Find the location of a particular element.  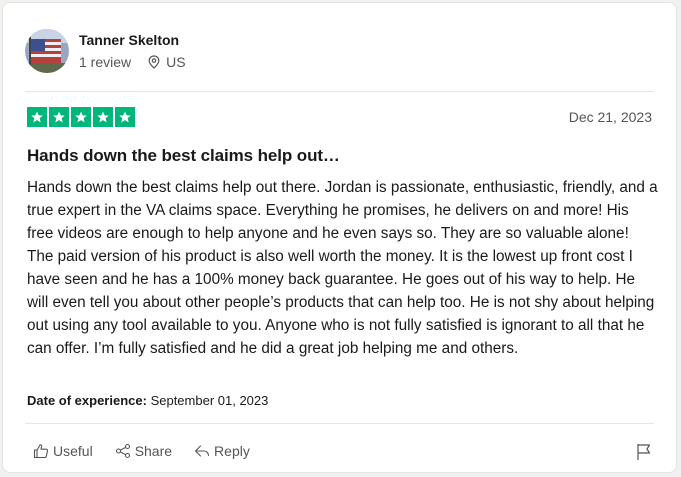

avatar is located at coordinates (47, 51).